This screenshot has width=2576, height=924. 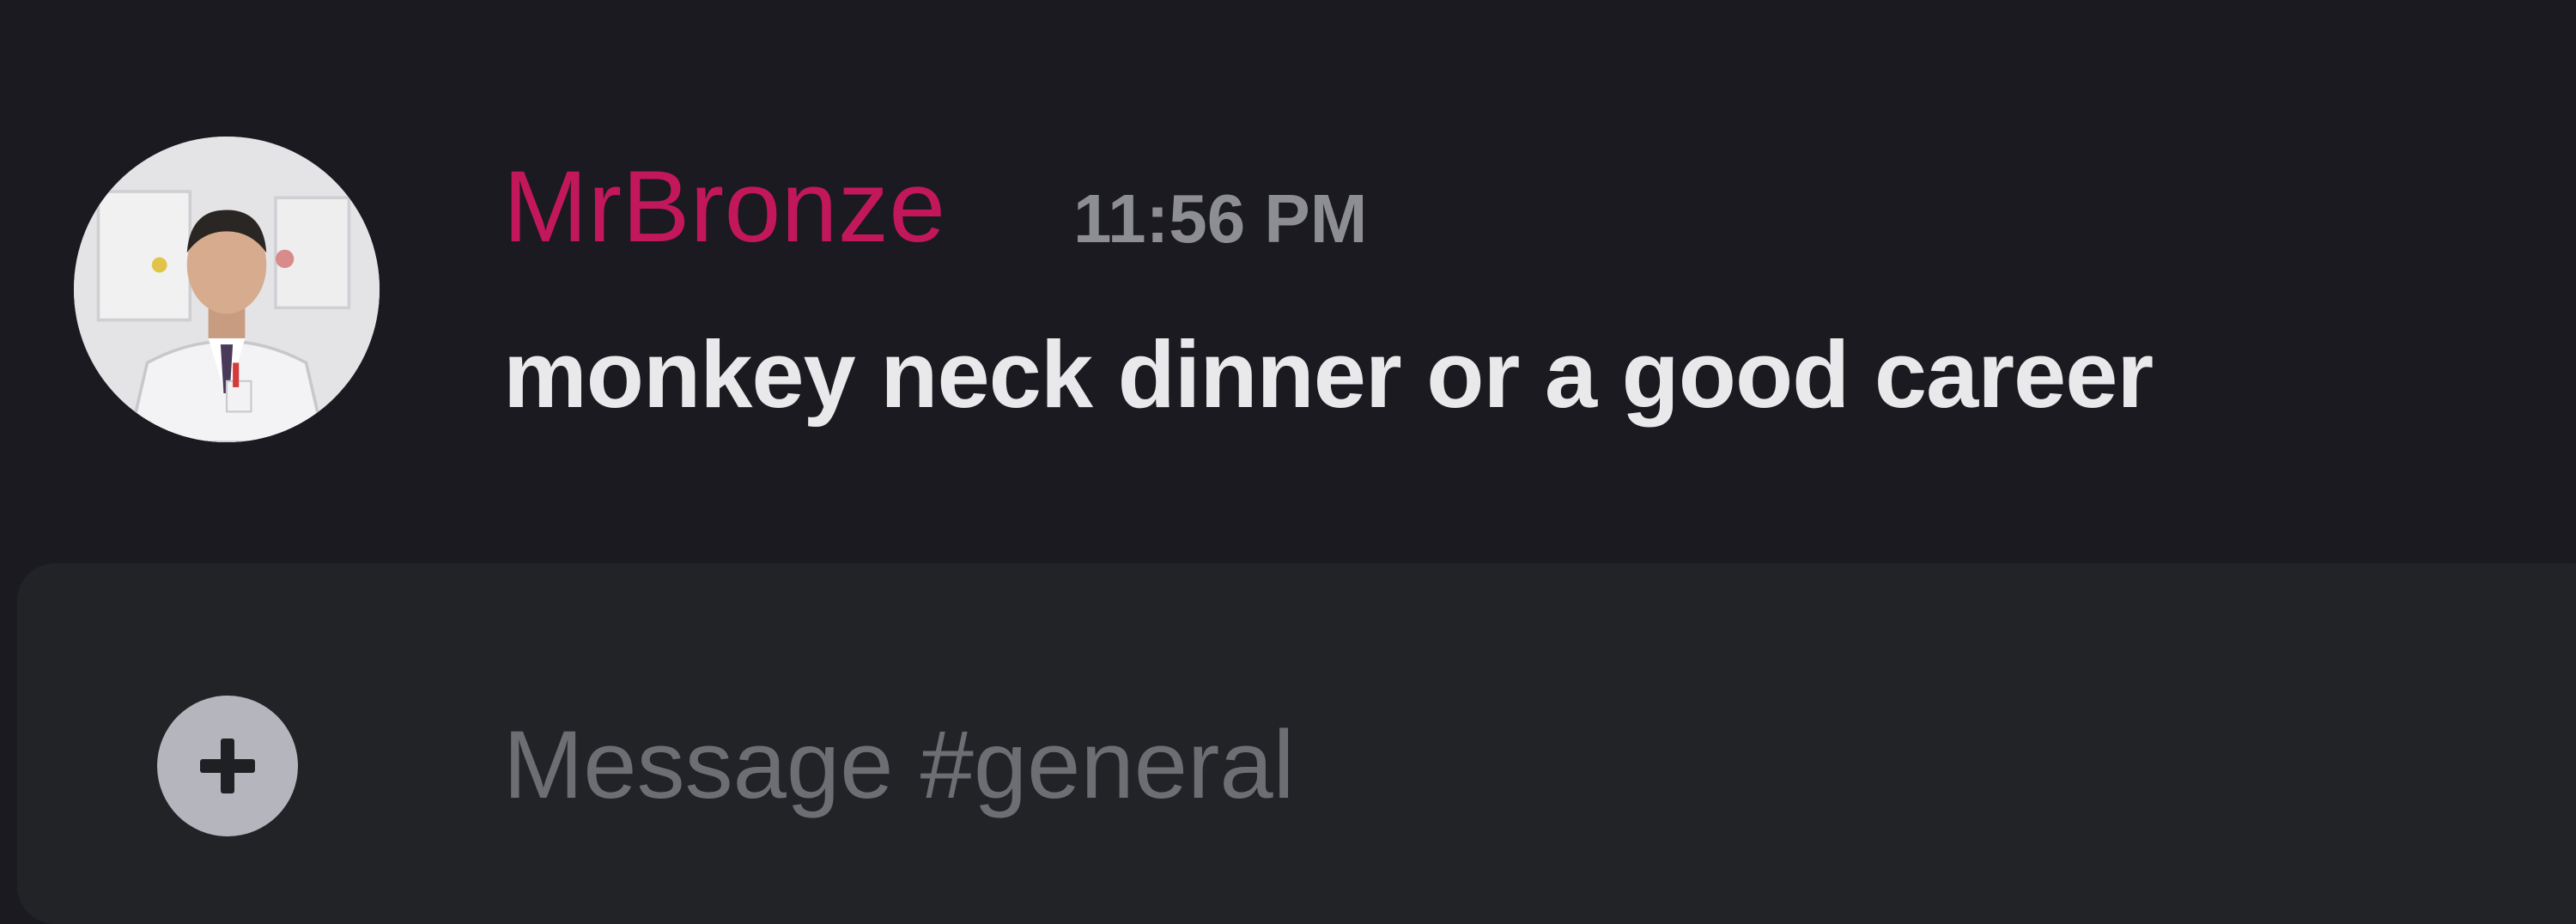 I want to click on message-text: monkey neck dinner or a good career, so click(x=1328, y=375).